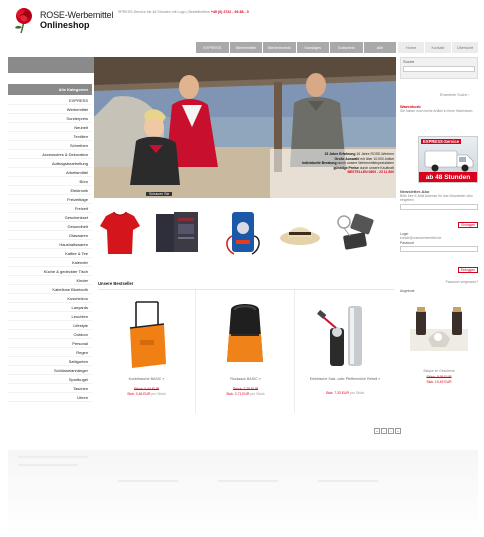 The height and width of the screenshot is (537, 484). What do you see at coordinates (50, 298) in the screenshot?
I see `sidebar-category-item: Kuschelzoo` at bounding box center [50, 298].